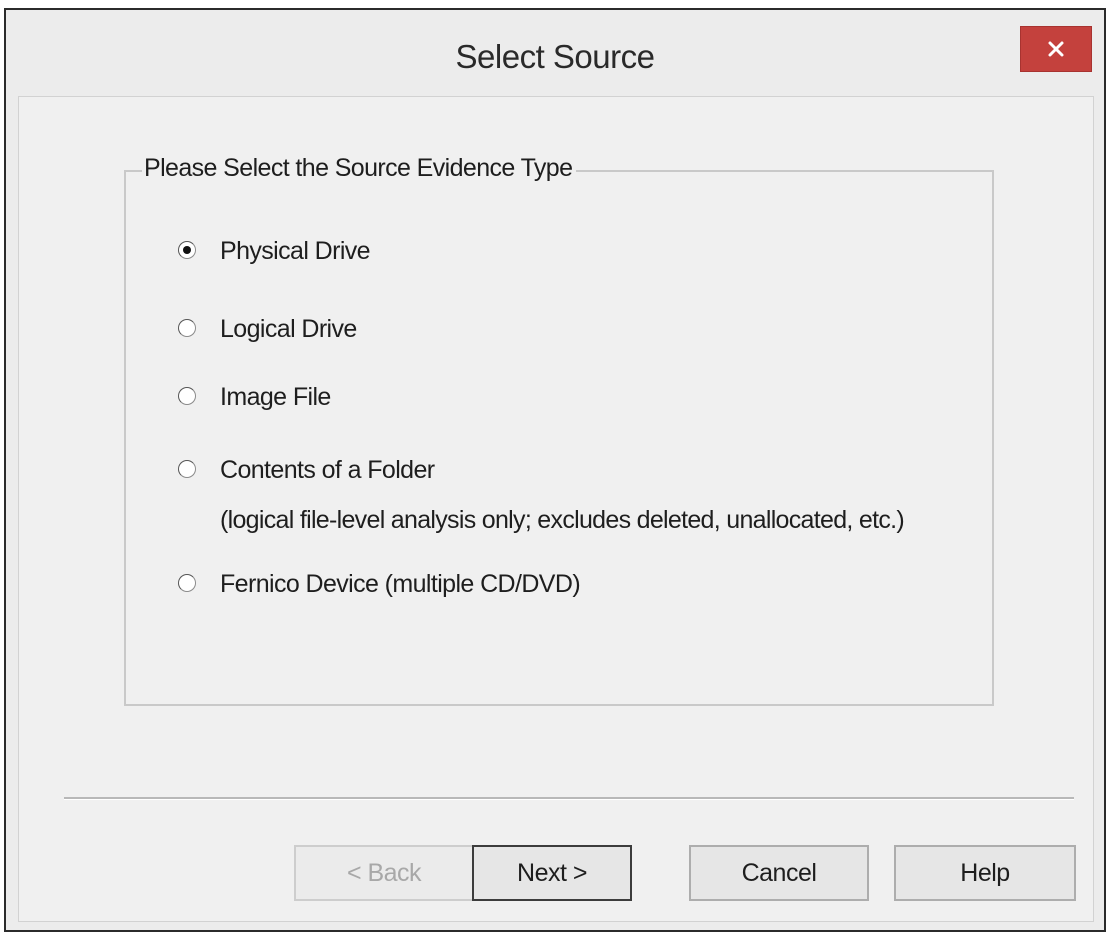 The height and width of the screenshot is (934, 1109). Describe the element at coordinates (187, 328) in the screenshot. I see `radio-logical-drive` at that location.